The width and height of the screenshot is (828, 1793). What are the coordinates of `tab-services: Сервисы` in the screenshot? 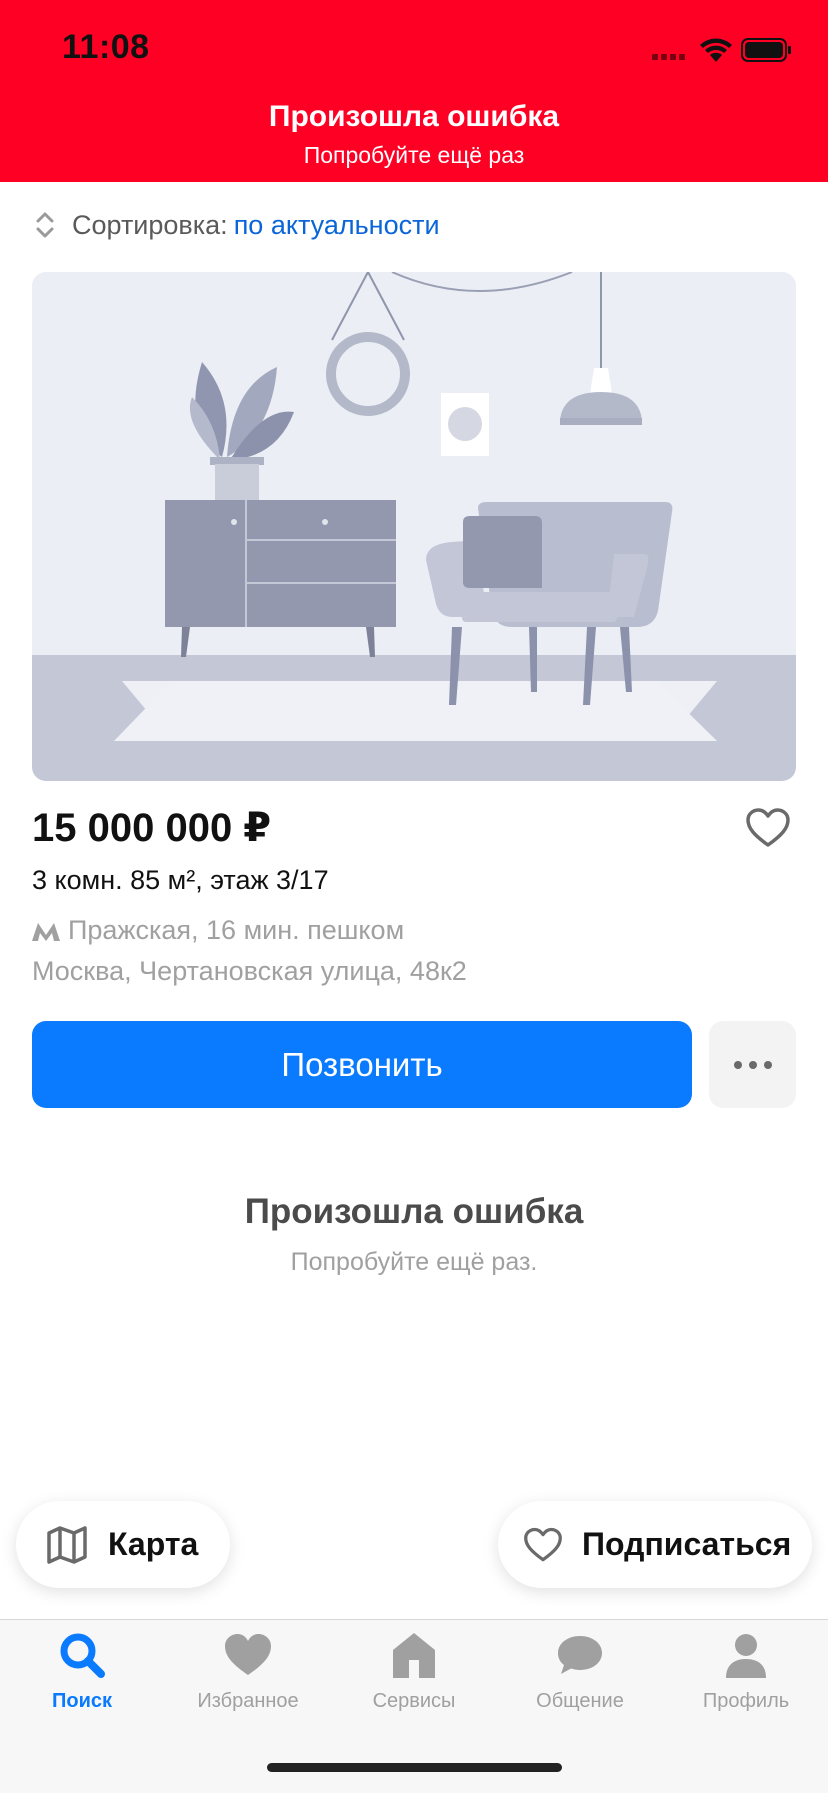 It's located at (414, 1671).